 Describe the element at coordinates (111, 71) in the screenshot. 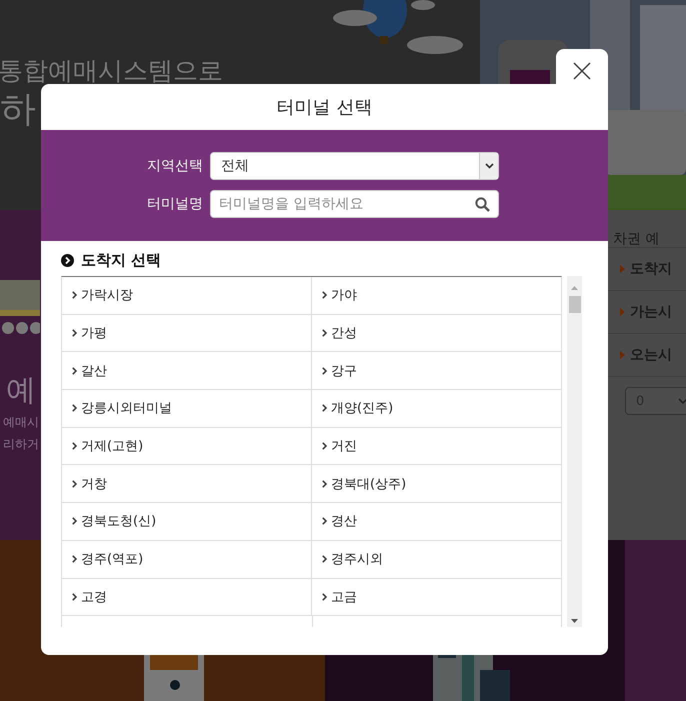

I see `banner-headline: 통합예매시스템으로` at that location.